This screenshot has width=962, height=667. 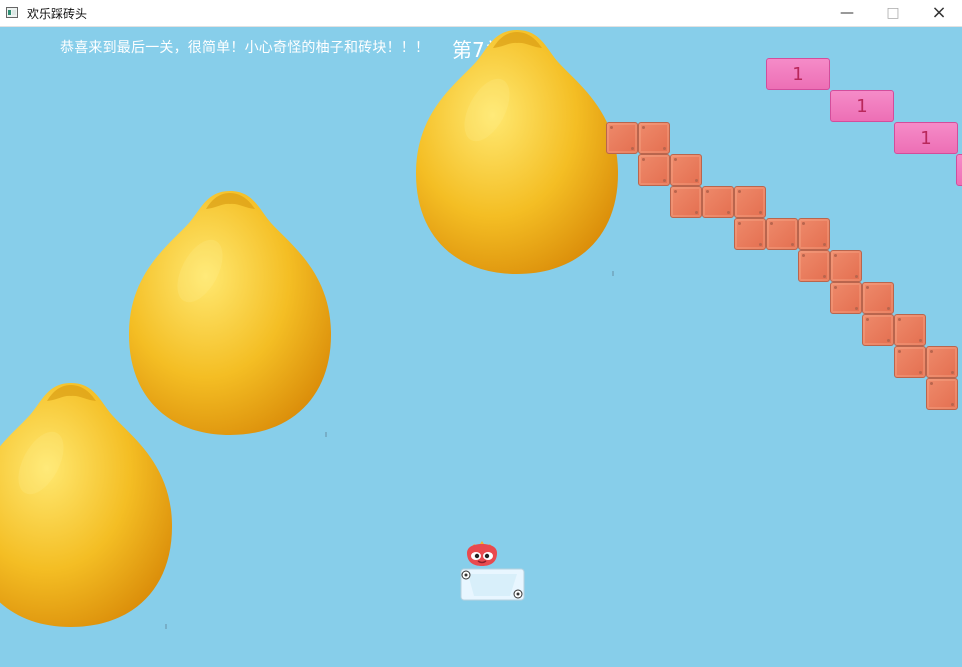 I want to click on player-paddle, so click(x=492, y=584).